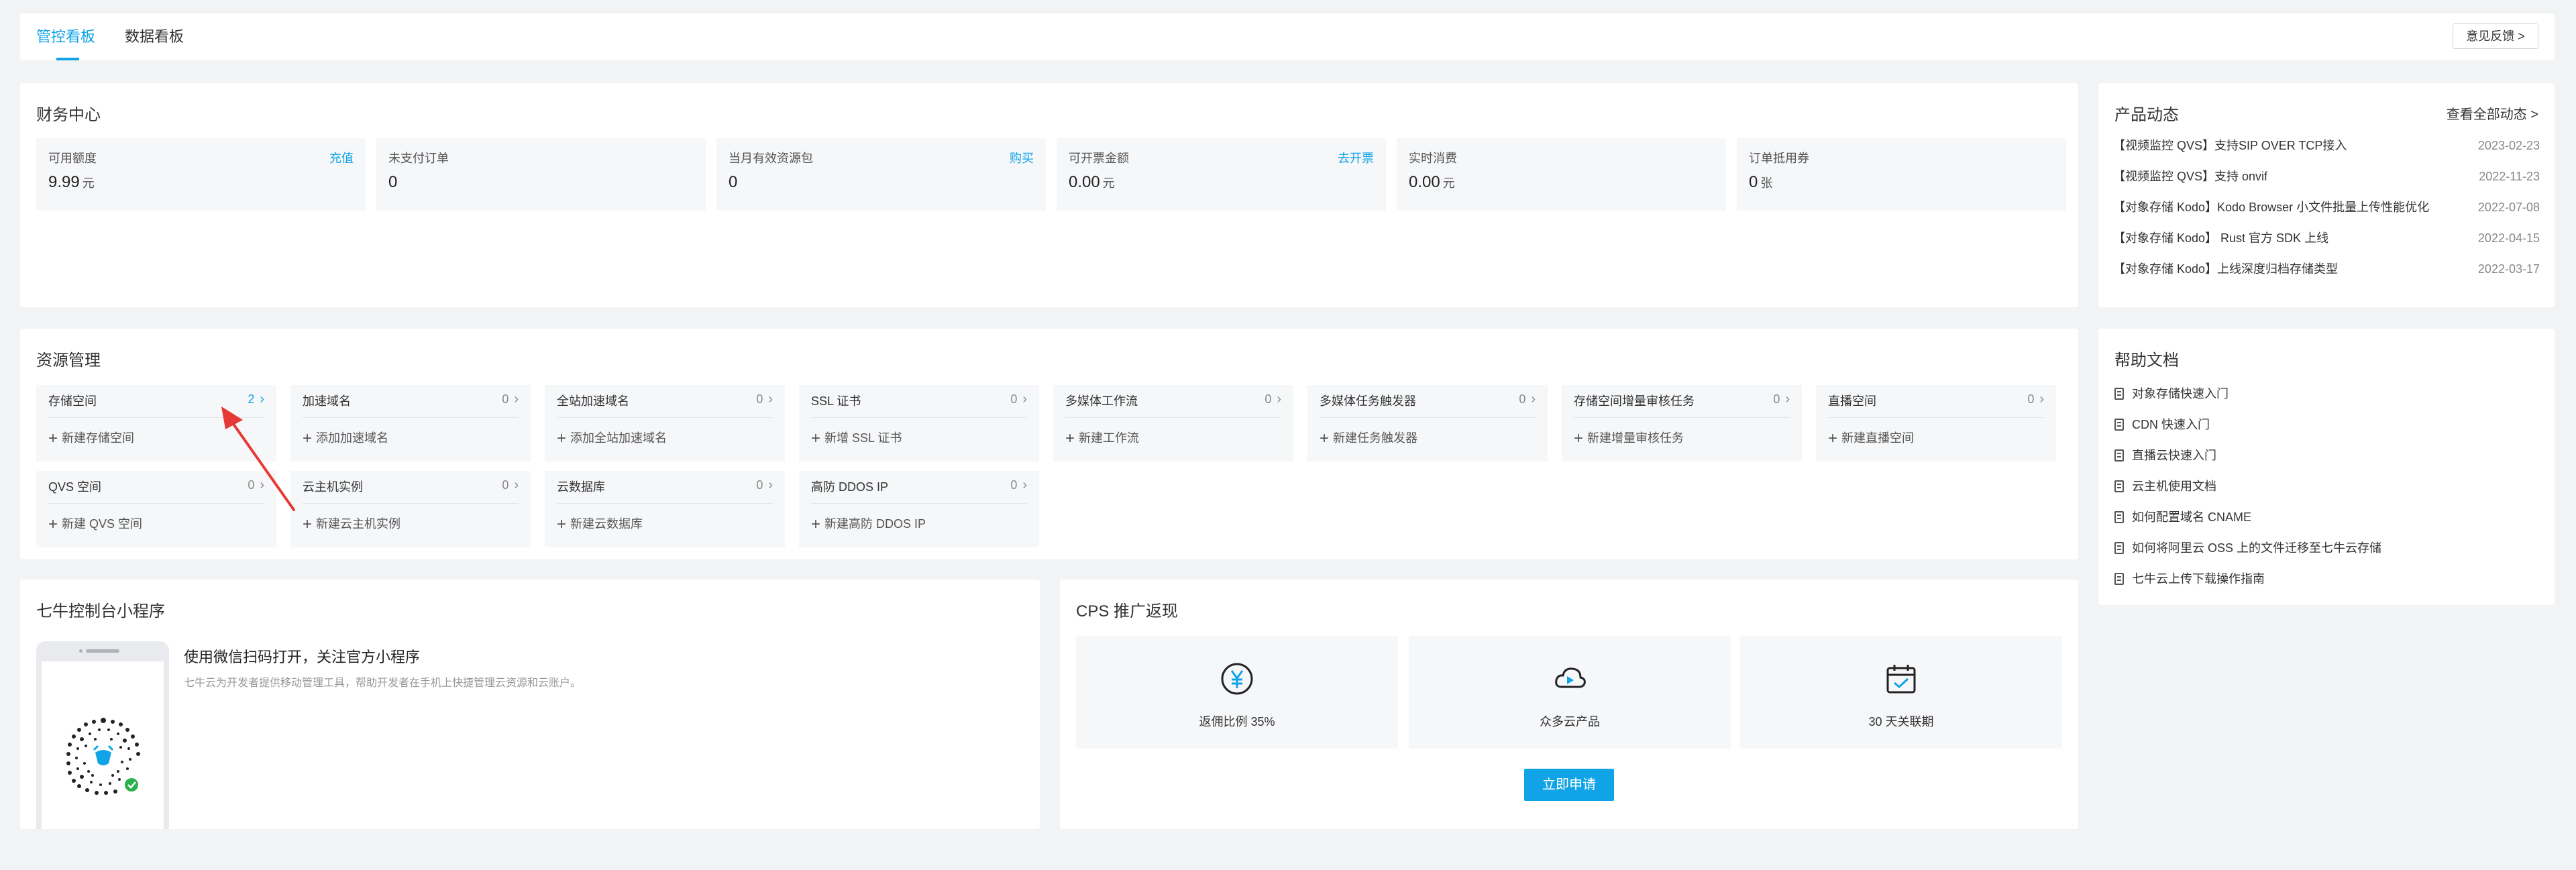 This screenshot has height=870, width=2576. What do you see at coordinates (2495, 36) in the screenshot?
I see `feedback-button: 意见反馈 >` at bounding box center [2495, 36].